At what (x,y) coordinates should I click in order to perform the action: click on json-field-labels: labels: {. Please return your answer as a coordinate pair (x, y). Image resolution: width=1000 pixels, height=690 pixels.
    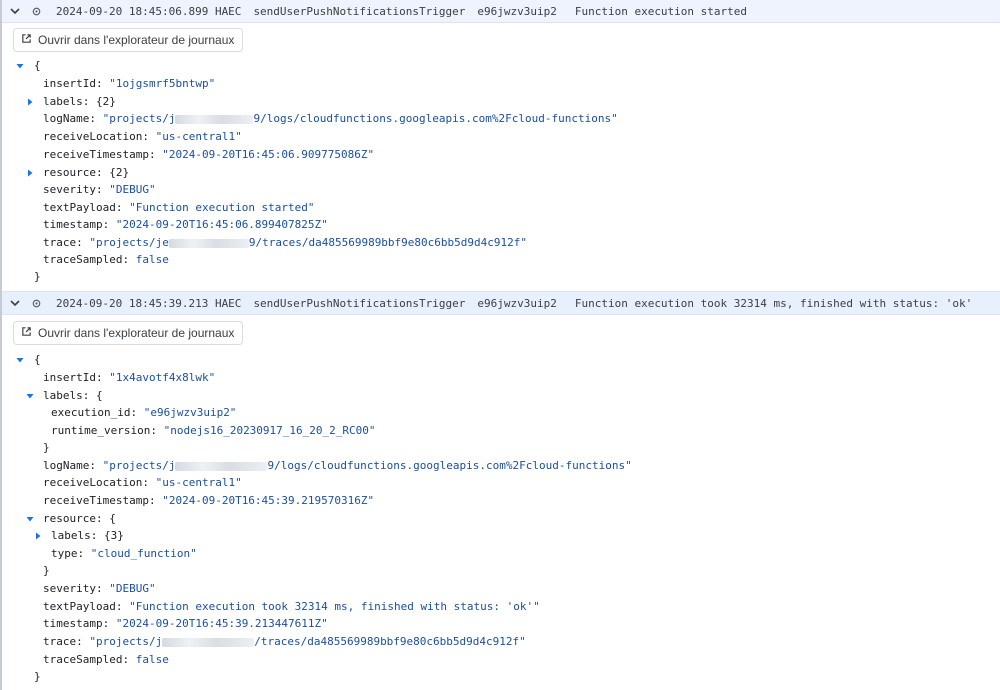
    Looking at the image, I should click on (73, 395).